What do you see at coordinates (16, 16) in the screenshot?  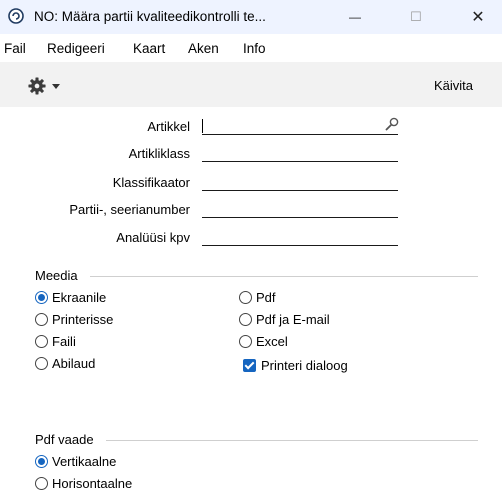 I see `app-icon` at bounding box center [16, 16].